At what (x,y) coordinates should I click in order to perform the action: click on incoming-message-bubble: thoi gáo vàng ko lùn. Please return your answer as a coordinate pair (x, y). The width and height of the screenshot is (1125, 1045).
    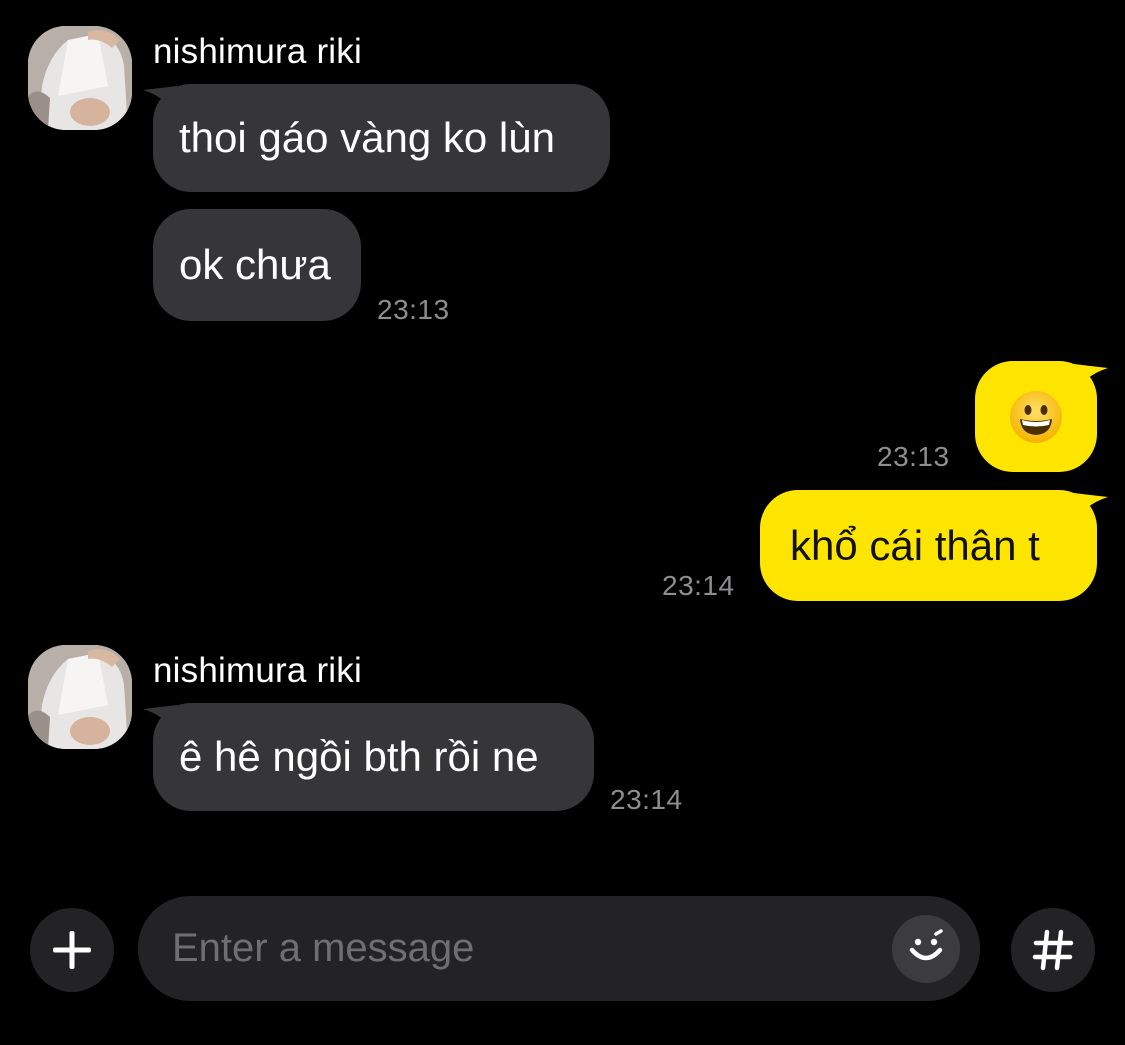
    Looking at the image, I should click on (381, 138).